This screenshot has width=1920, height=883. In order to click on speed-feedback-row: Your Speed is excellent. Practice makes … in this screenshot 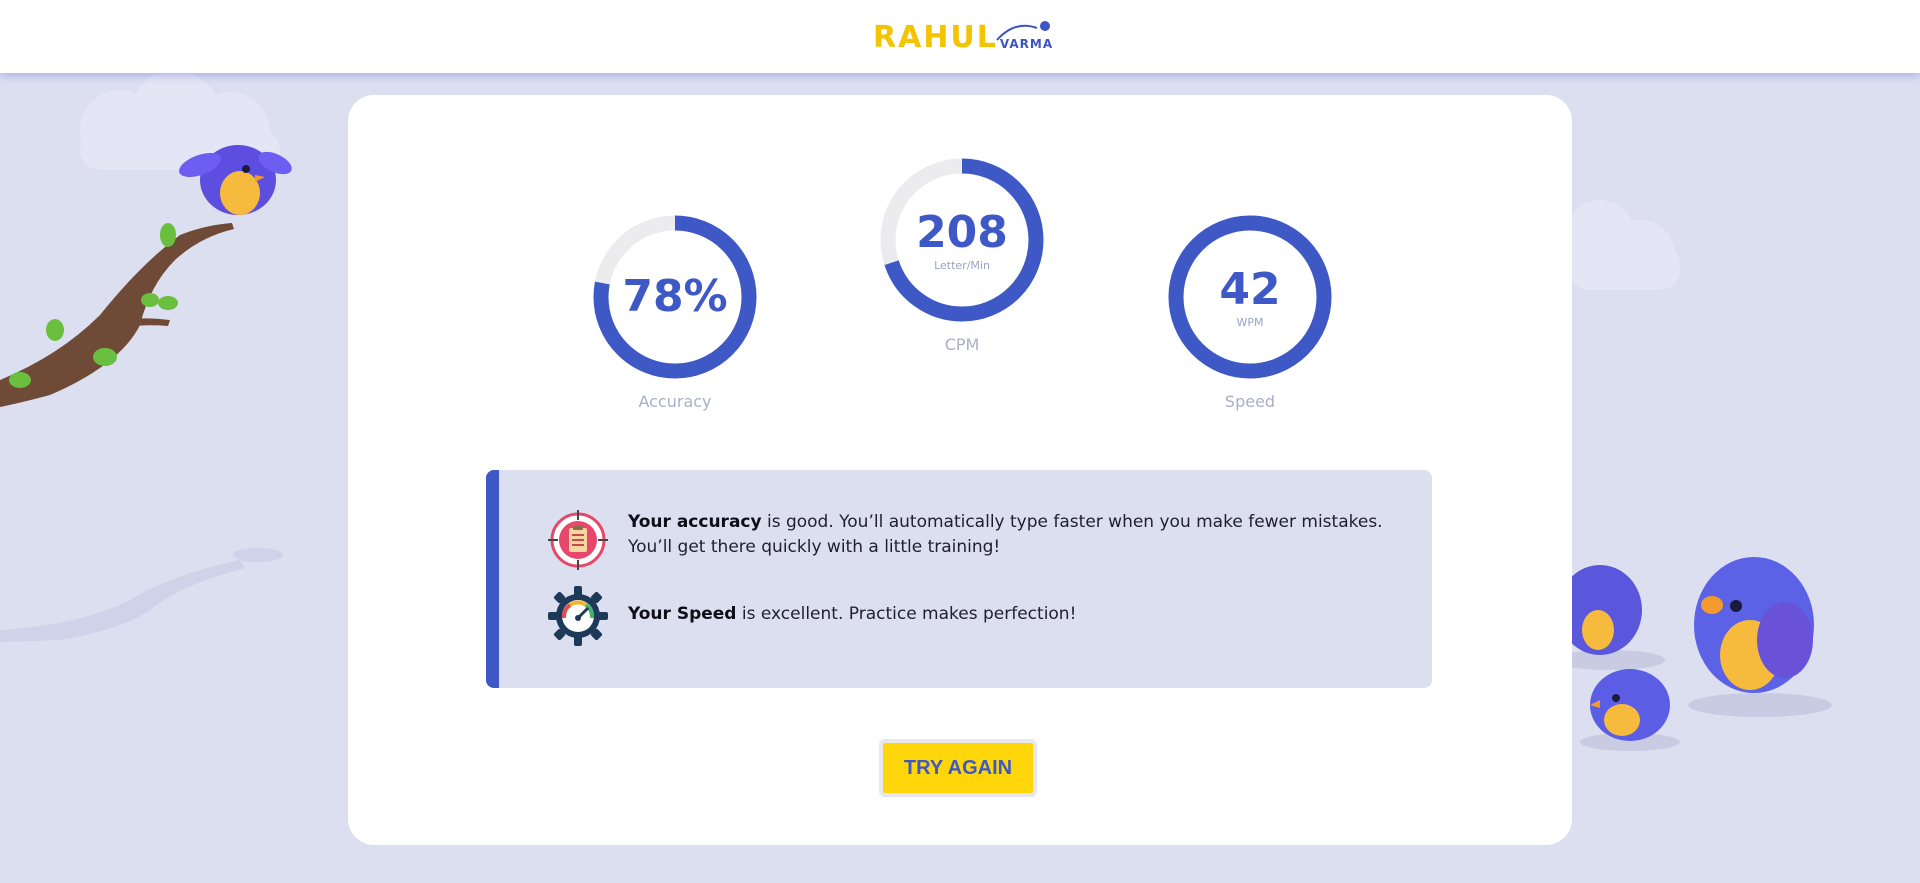, I will do `click(968, 616)`.